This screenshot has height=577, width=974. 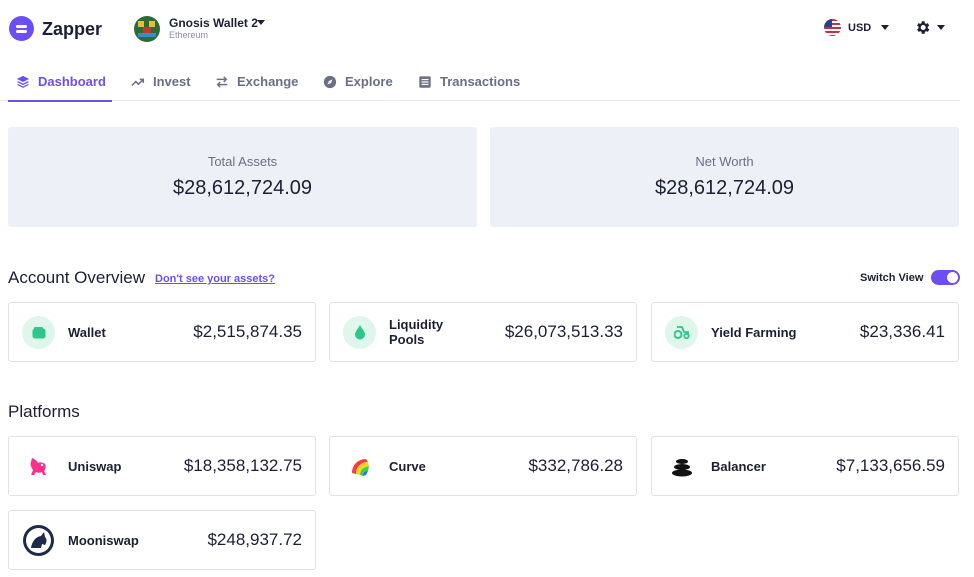 What do you see at coordinates (575, 465) in the screenshot?
I see `card-amount: $332,786.28` at bounding box center [575, 465].